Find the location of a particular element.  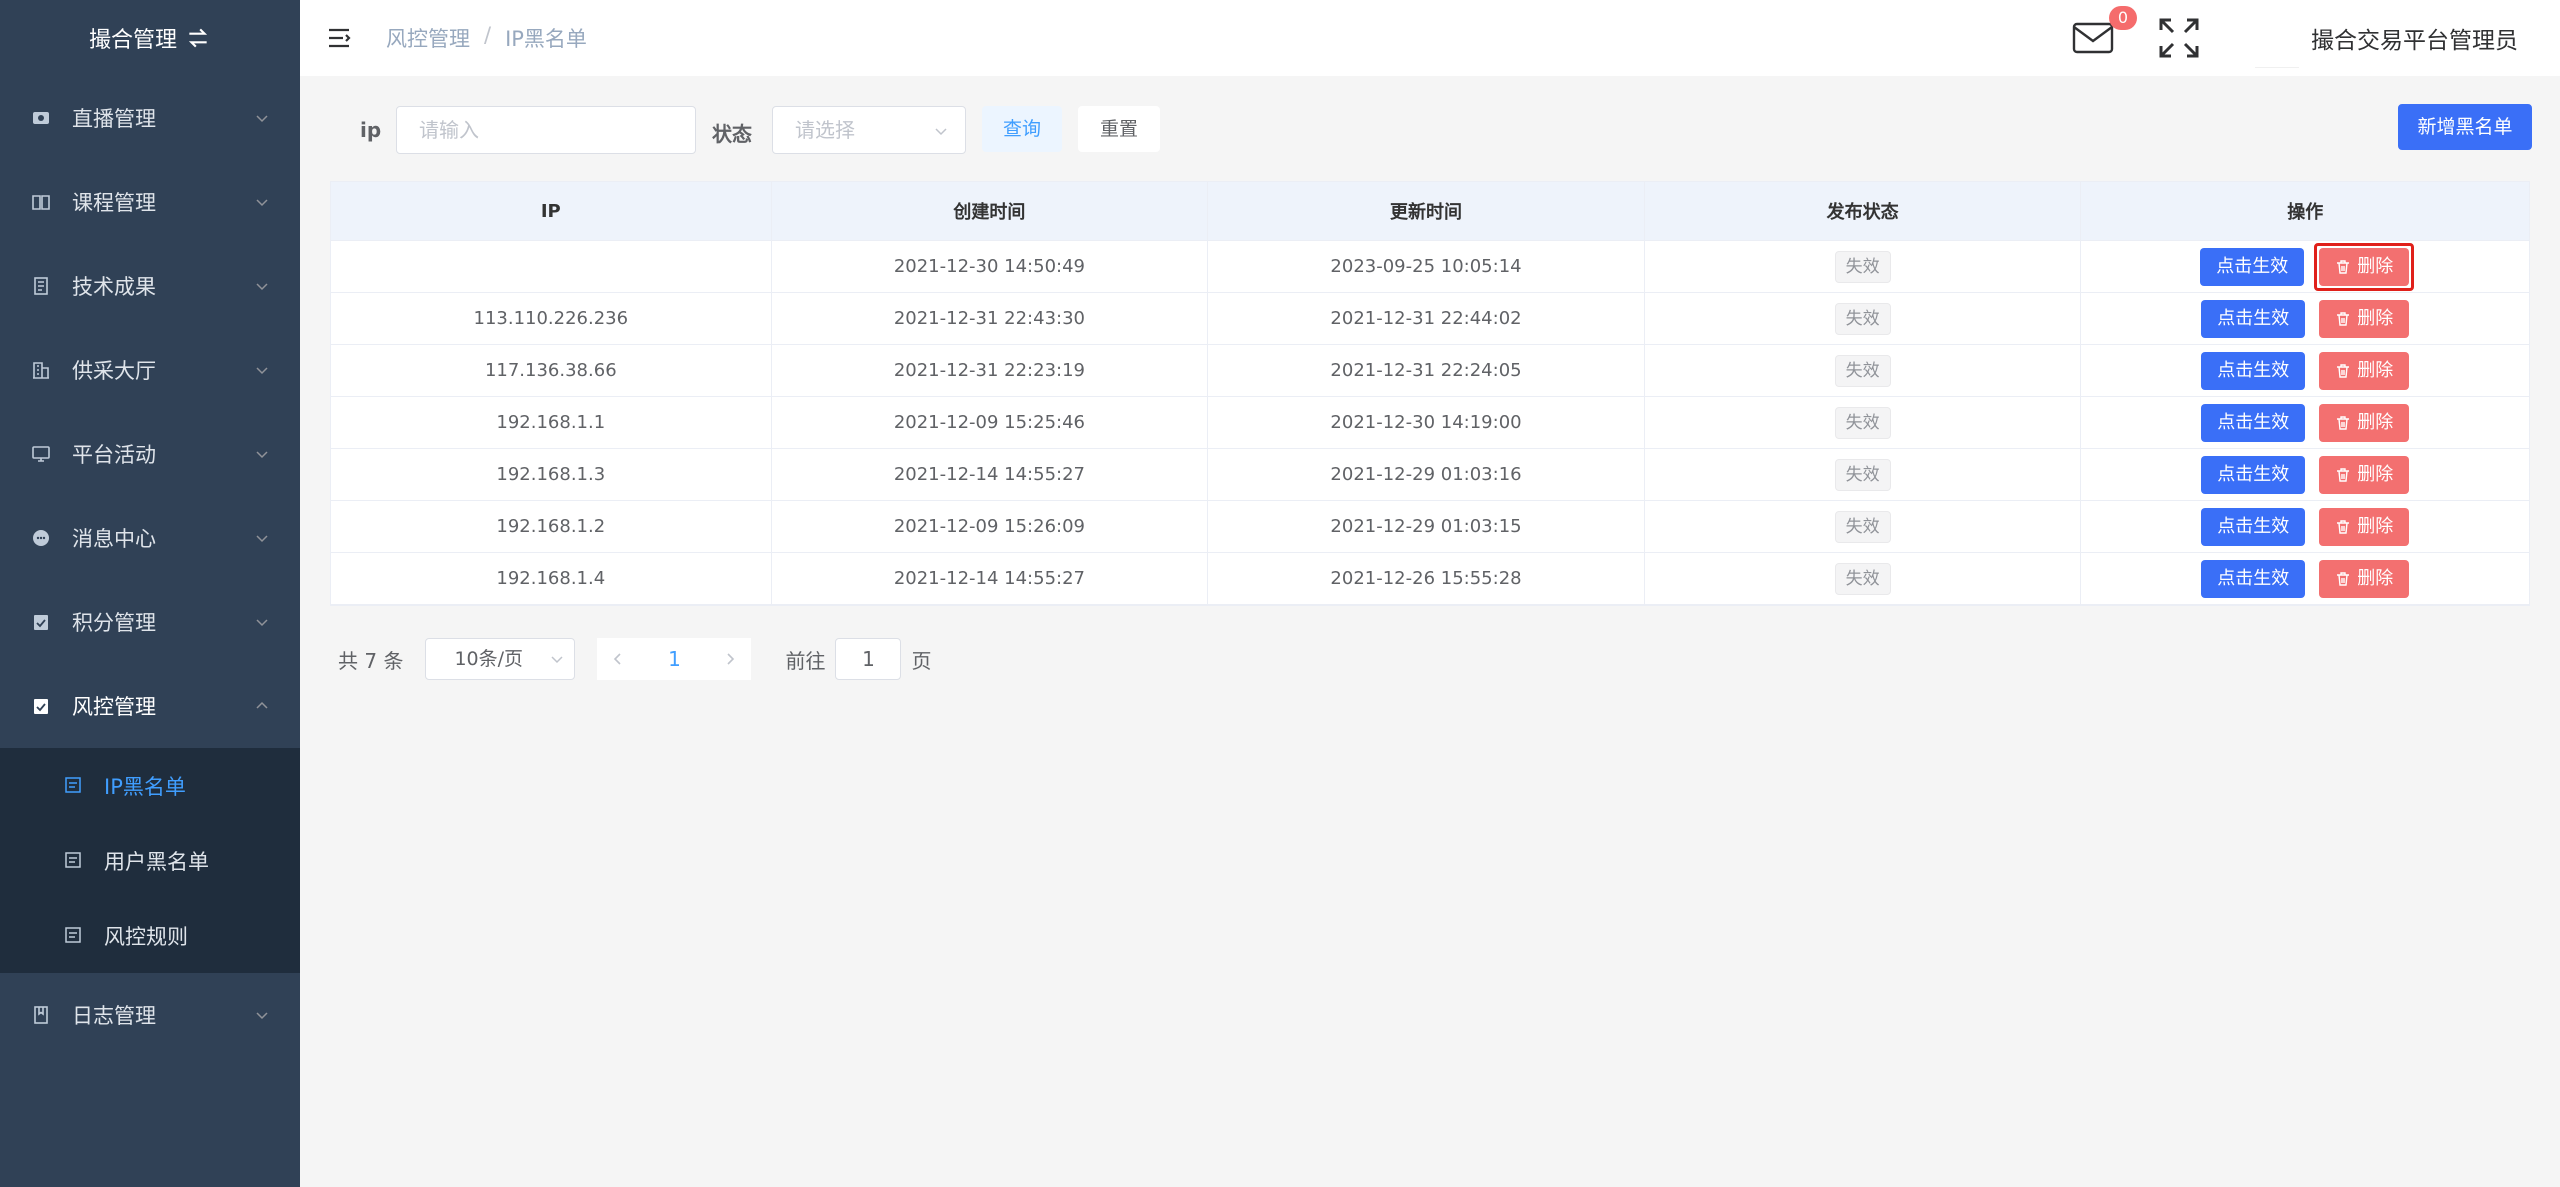

reset-button: 重置 is located at coordinates (1119, 129).